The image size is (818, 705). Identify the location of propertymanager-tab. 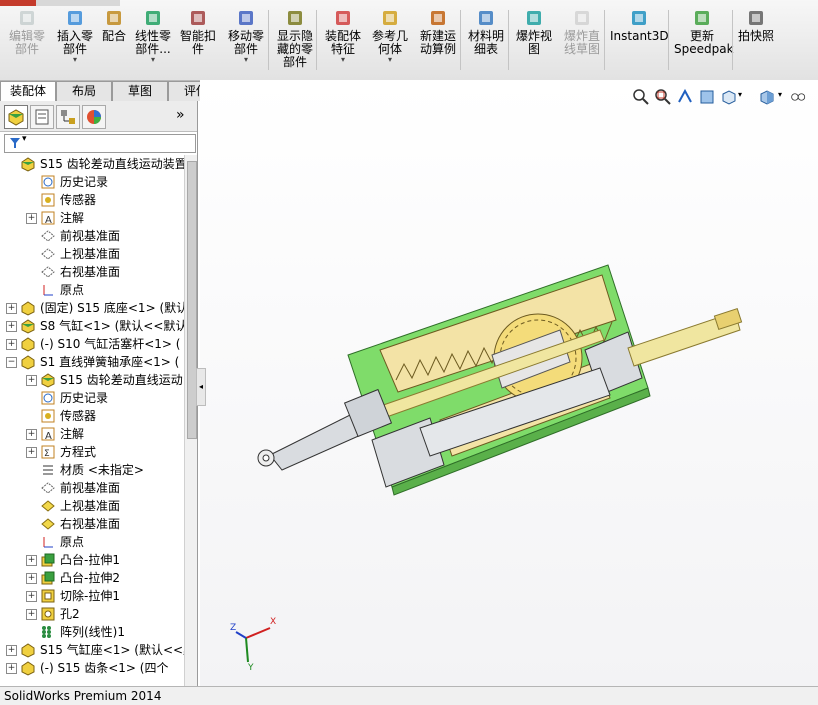
(42, 117).